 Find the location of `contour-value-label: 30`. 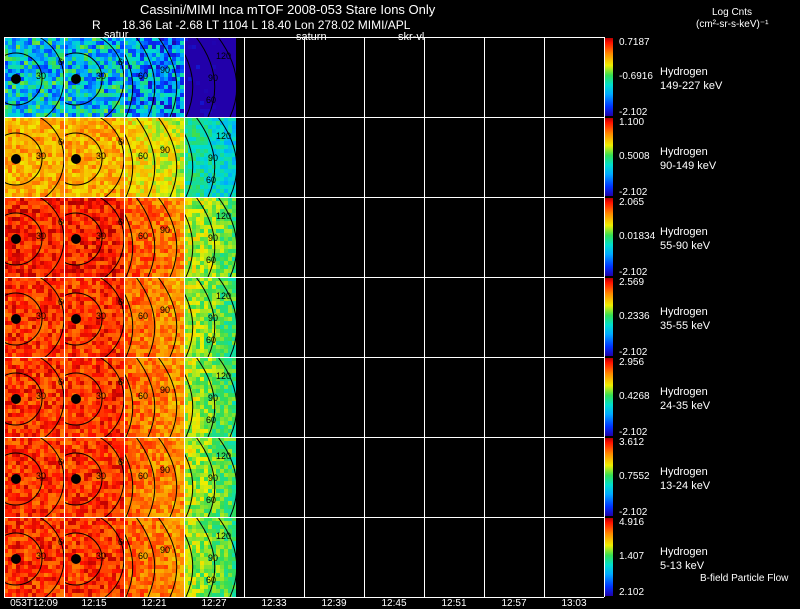

contour-value-label: 30 is located at coordinates (41, 156).